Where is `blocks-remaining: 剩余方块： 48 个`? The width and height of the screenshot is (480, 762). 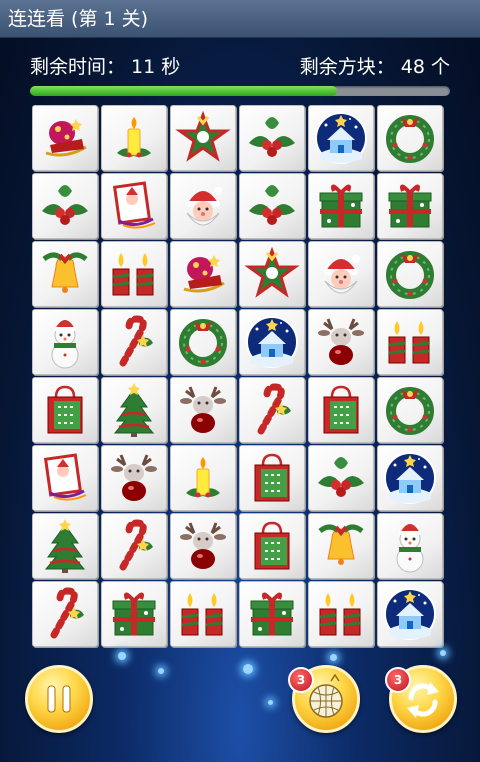 blocks-remaining: 剩余方块： 48 个 is located at coordinates (374, 67).